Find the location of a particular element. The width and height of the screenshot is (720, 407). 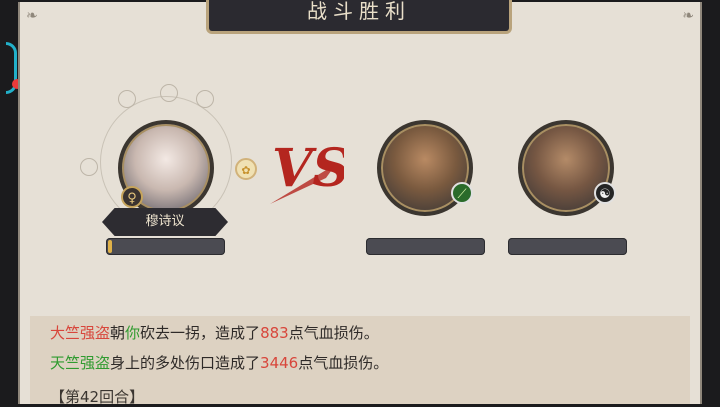

log-target: 你 is located at coordinates (133, 333).